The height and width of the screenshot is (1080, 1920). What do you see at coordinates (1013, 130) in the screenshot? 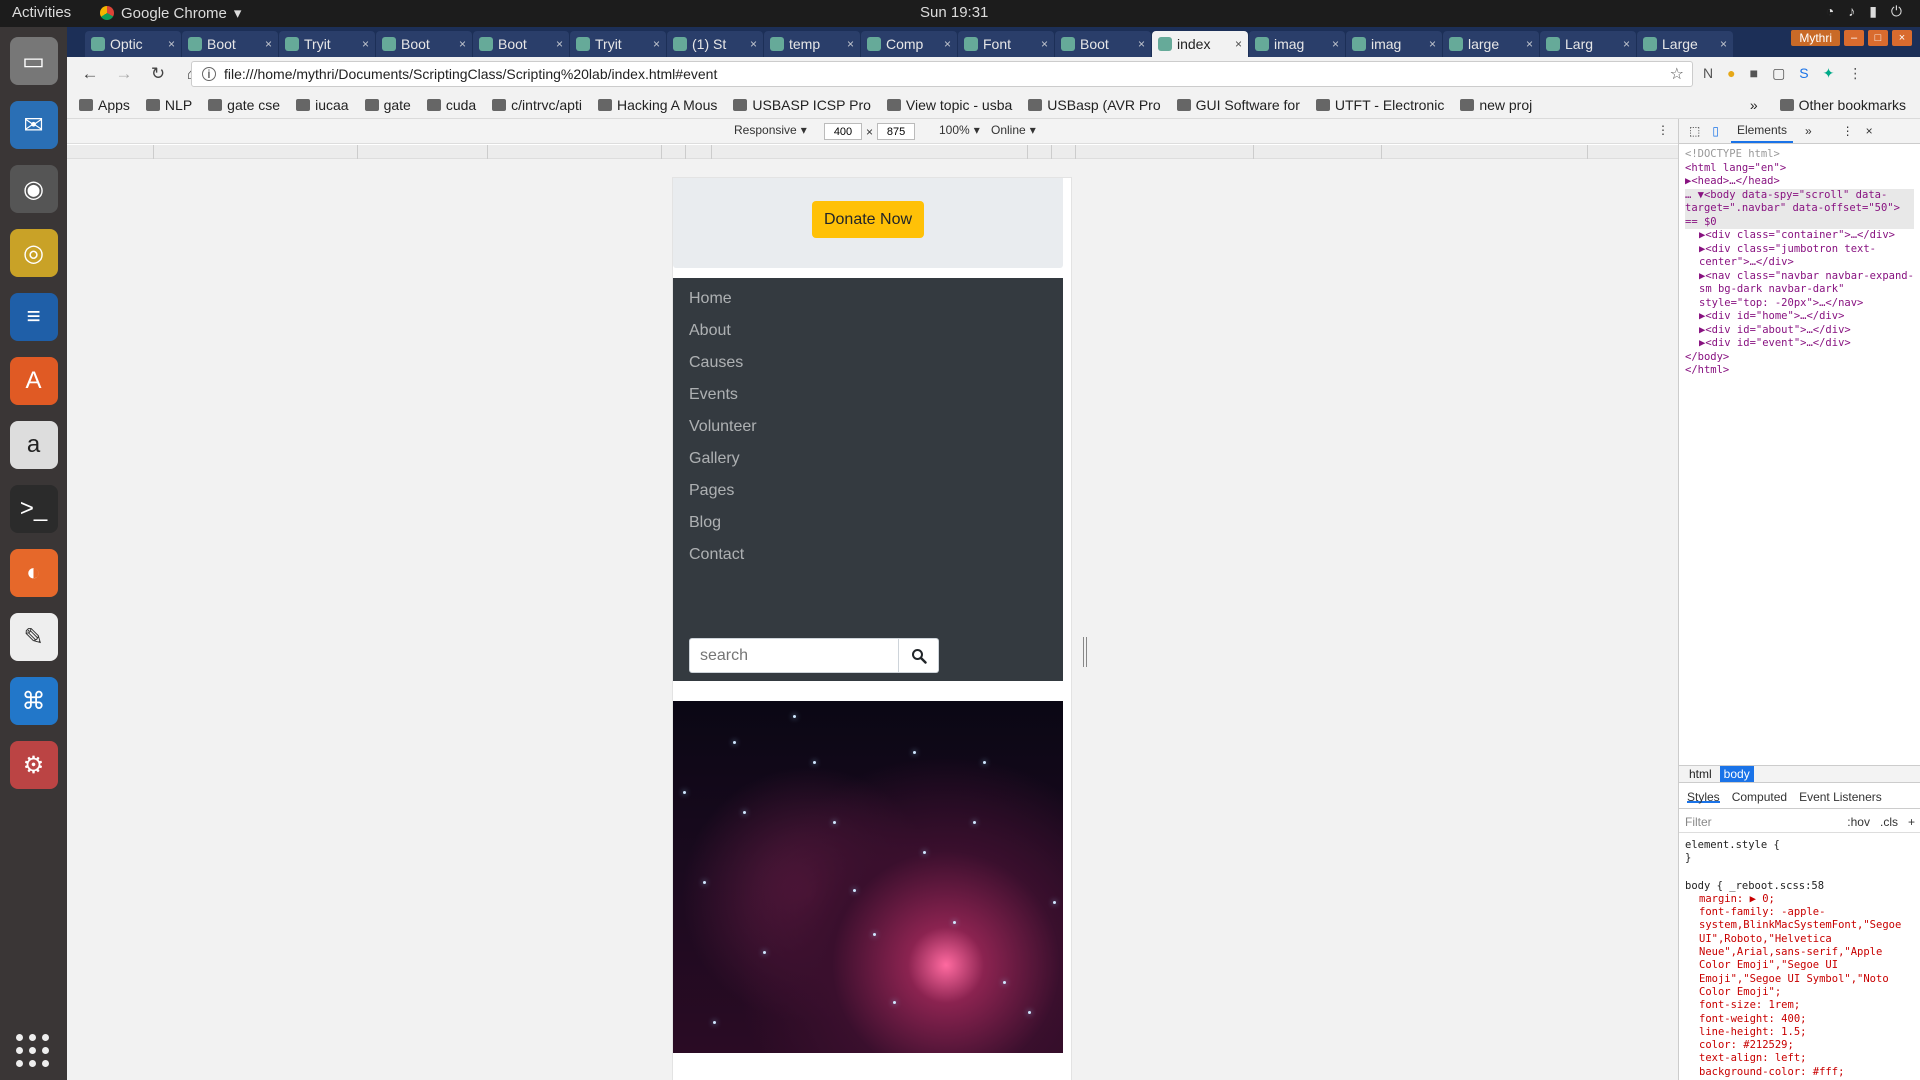
I see `network-select: Online ▾` at bounding box center [1013, 130].